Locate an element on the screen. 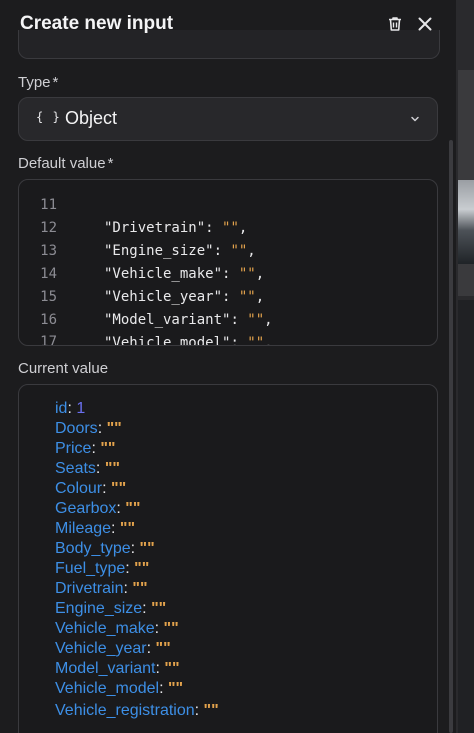  cv-key: Engine_size is located at coordinates (99, 608).